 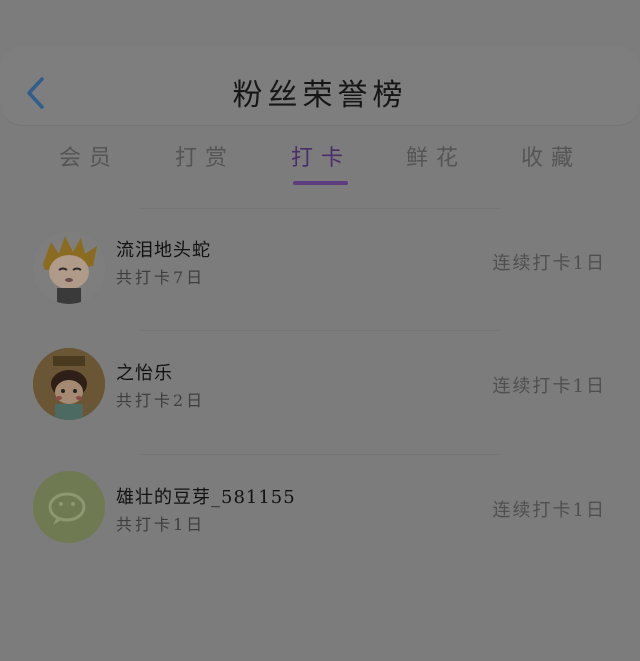 I want to click on active-tab-indicator, so click(x=320, y=183).